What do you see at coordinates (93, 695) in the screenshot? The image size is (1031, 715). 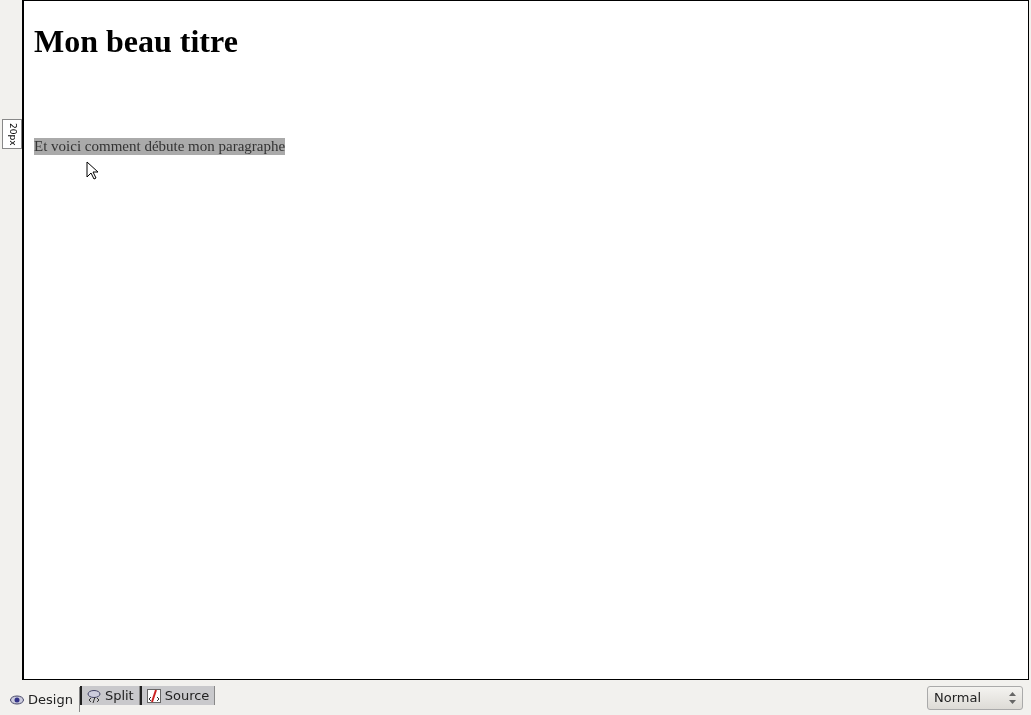 I see `eye-code-icon` at bounding box center [93, 695].